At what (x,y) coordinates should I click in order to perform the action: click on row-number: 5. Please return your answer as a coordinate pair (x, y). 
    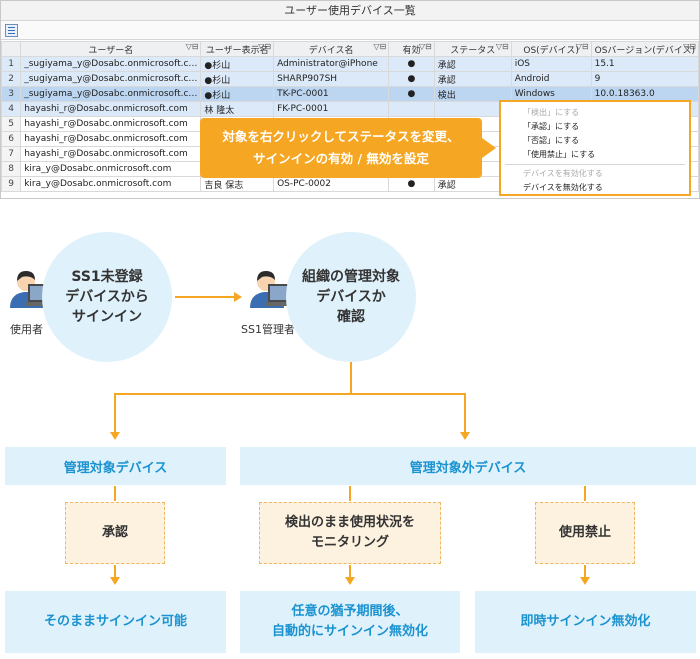
    Looking at the image, I should click on (11, 124).